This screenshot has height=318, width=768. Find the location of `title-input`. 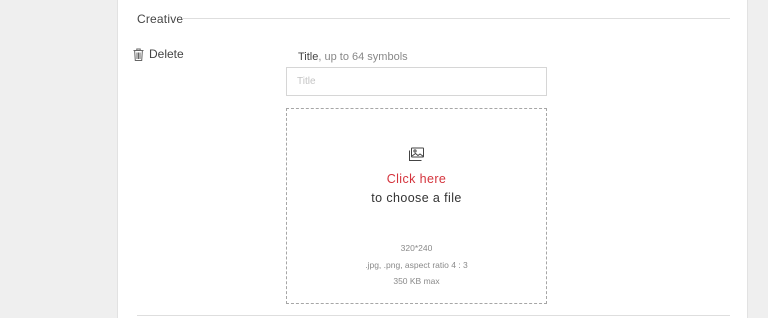

title-input is located at coordinates (416, 81).